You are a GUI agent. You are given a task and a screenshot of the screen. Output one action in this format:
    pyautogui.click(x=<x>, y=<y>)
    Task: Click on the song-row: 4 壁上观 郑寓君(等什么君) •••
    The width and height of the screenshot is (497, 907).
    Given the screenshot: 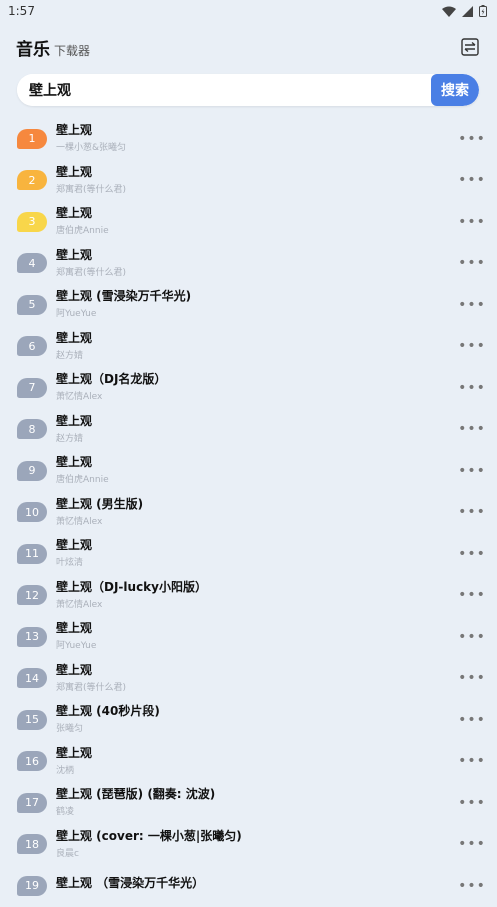 What is the action you would take?
    pyautogui.click(x=248, y=264)
    